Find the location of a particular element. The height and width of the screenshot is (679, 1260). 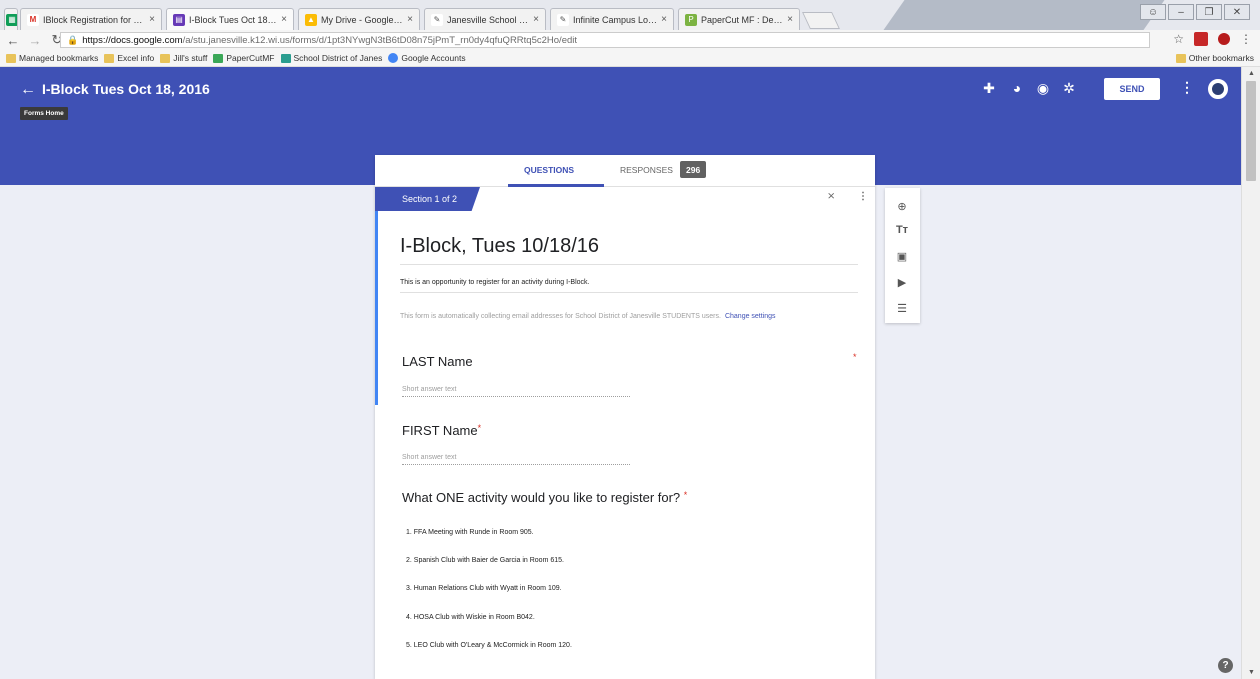

pinned-tab-sheets: ▦ is located at coordinates (11, 19).